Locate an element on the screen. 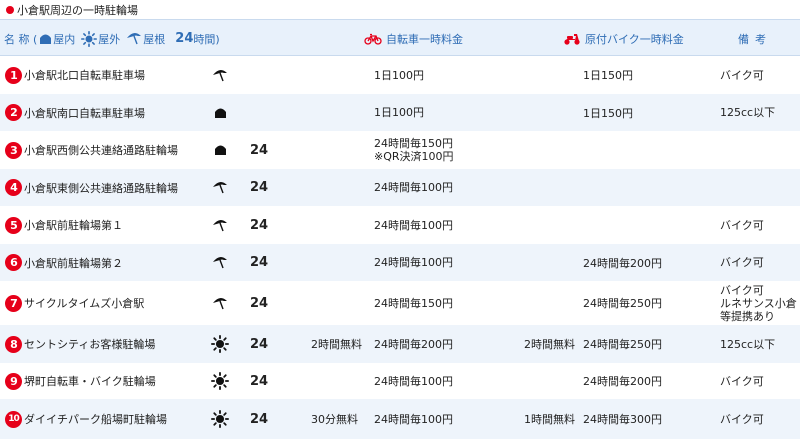 This screenshot has height=440, width=800. legend-roof: 屋根 is located at coordinates (145, 39).